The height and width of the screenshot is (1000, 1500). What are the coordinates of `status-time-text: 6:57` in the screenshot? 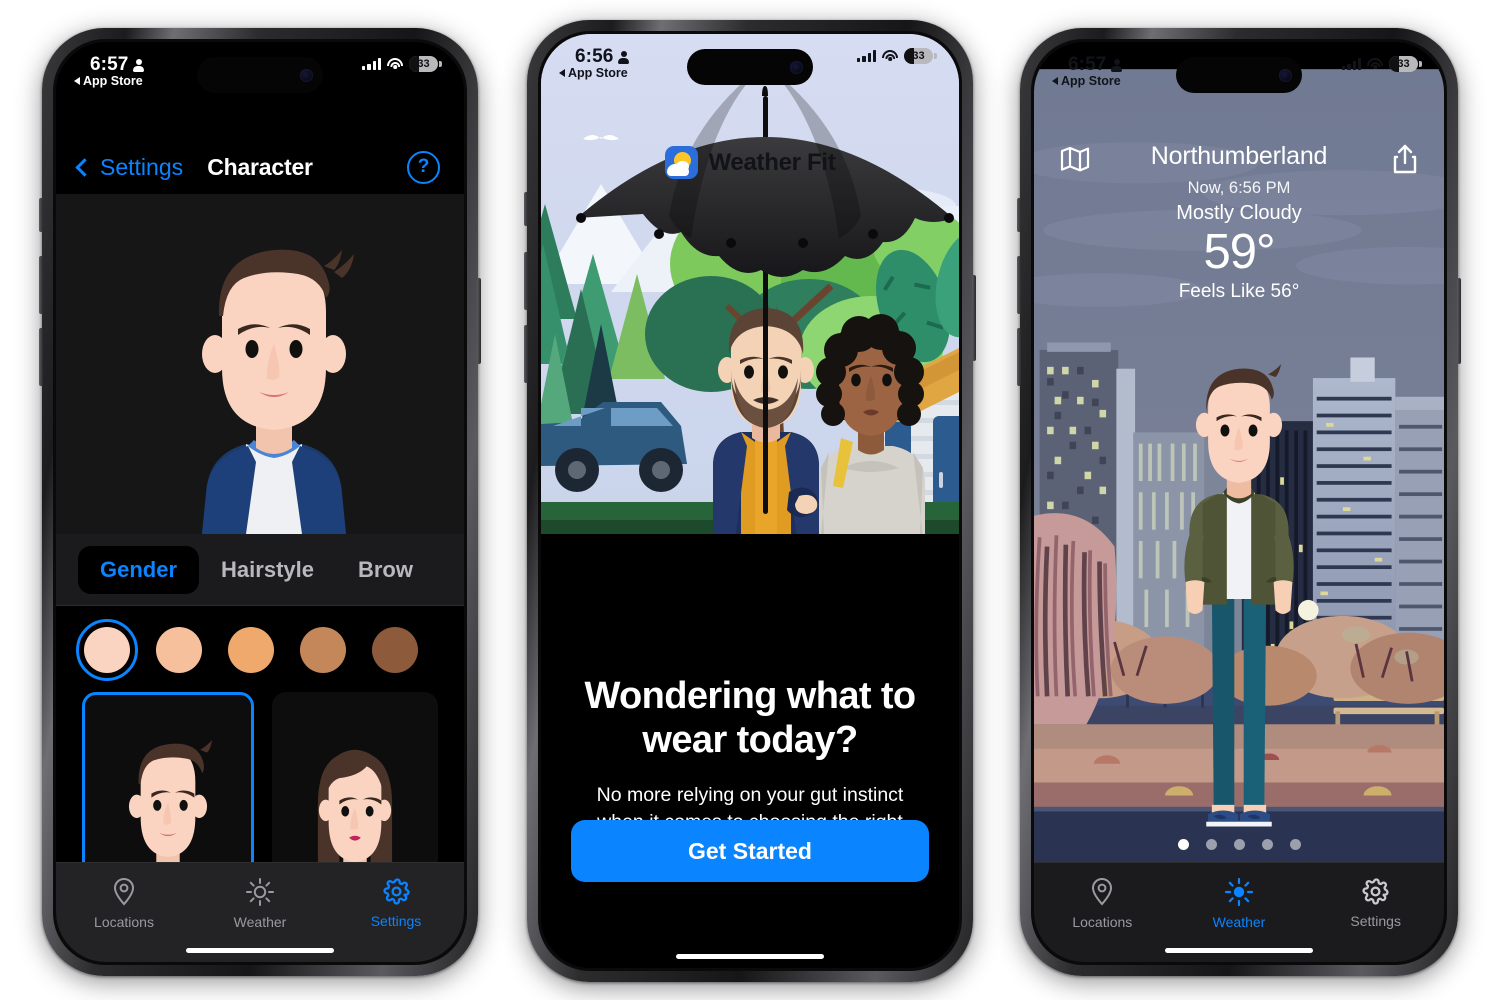 It's located at (109, 64).